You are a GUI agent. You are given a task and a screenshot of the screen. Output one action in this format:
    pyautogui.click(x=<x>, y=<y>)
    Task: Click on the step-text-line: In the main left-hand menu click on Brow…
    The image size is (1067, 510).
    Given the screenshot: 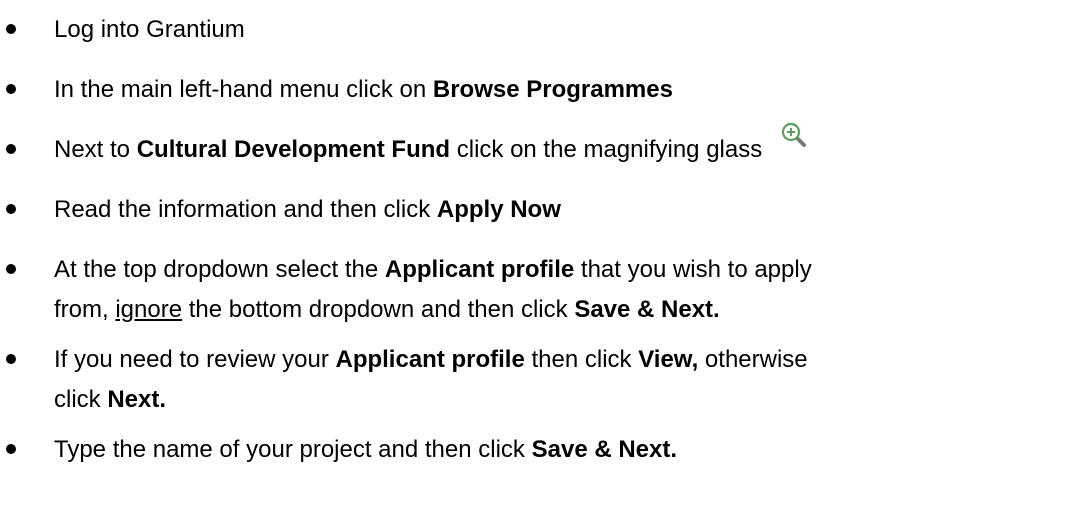 What is the action you would take?
    pyautogui.click(x=555, y=90)
    